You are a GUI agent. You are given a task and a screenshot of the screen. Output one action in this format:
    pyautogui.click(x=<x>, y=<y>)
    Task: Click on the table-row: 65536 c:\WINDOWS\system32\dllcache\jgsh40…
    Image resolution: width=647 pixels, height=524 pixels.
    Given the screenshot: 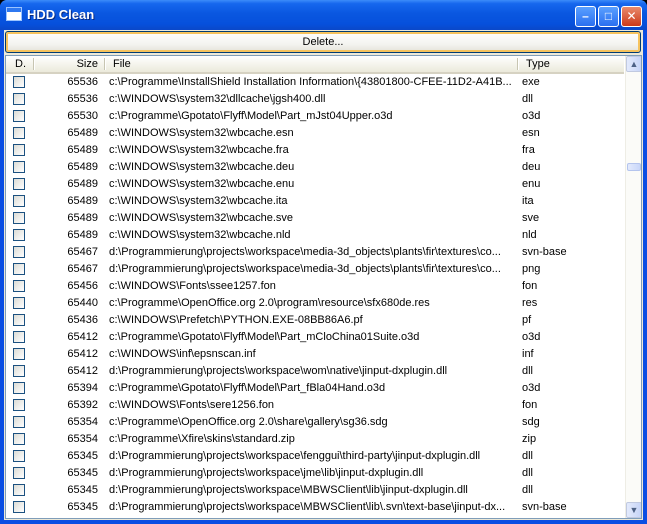 What is the action you would take?
    pyautogui.click(x=315, y=99)
    